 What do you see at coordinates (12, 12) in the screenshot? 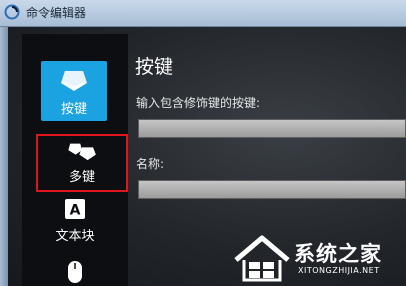
I see `app-logo-icon` at bounding box center [12, 12].